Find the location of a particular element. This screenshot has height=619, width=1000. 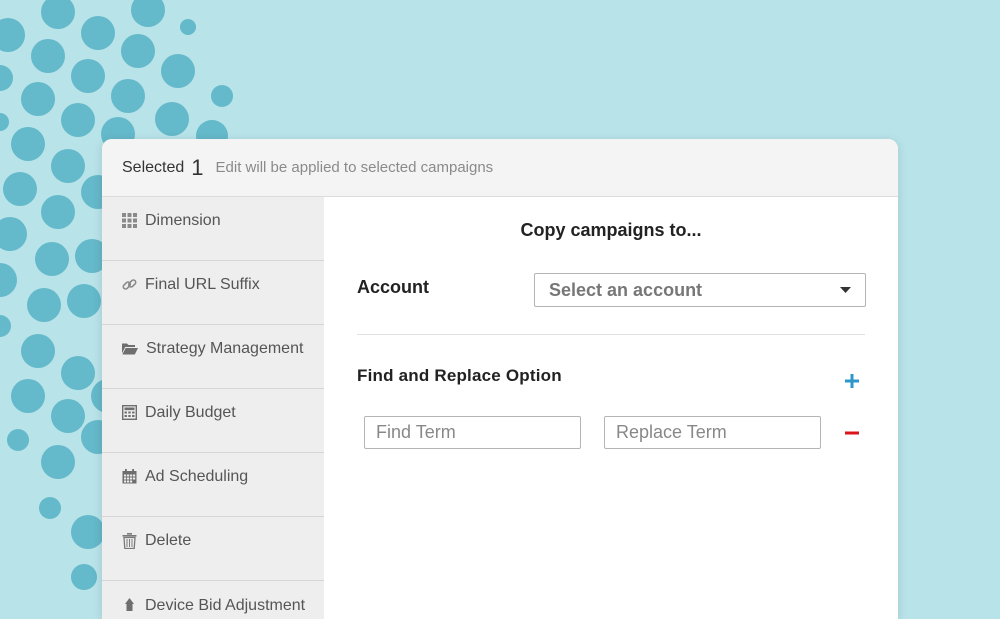

account-select-placeholder: Select an account is located at coordinates (626, 289).